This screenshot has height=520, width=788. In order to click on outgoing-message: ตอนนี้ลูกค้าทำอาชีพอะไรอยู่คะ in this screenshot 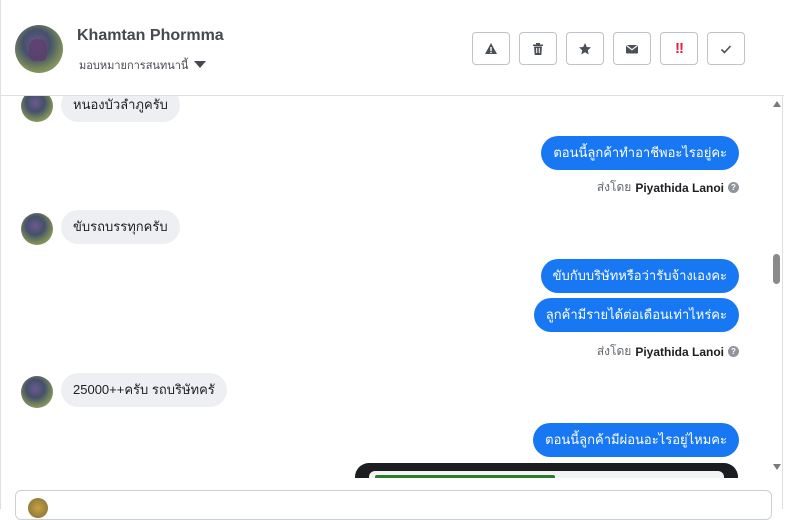, I will do `click(640, 153)`.